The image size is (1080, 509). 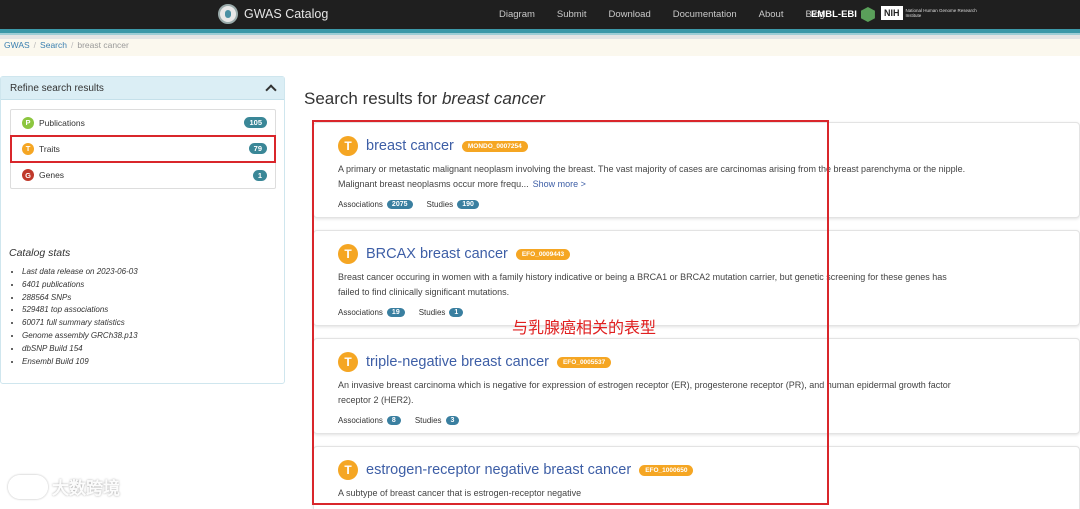 I want to click on embl-hex-icon, so click(x=867, y=14).